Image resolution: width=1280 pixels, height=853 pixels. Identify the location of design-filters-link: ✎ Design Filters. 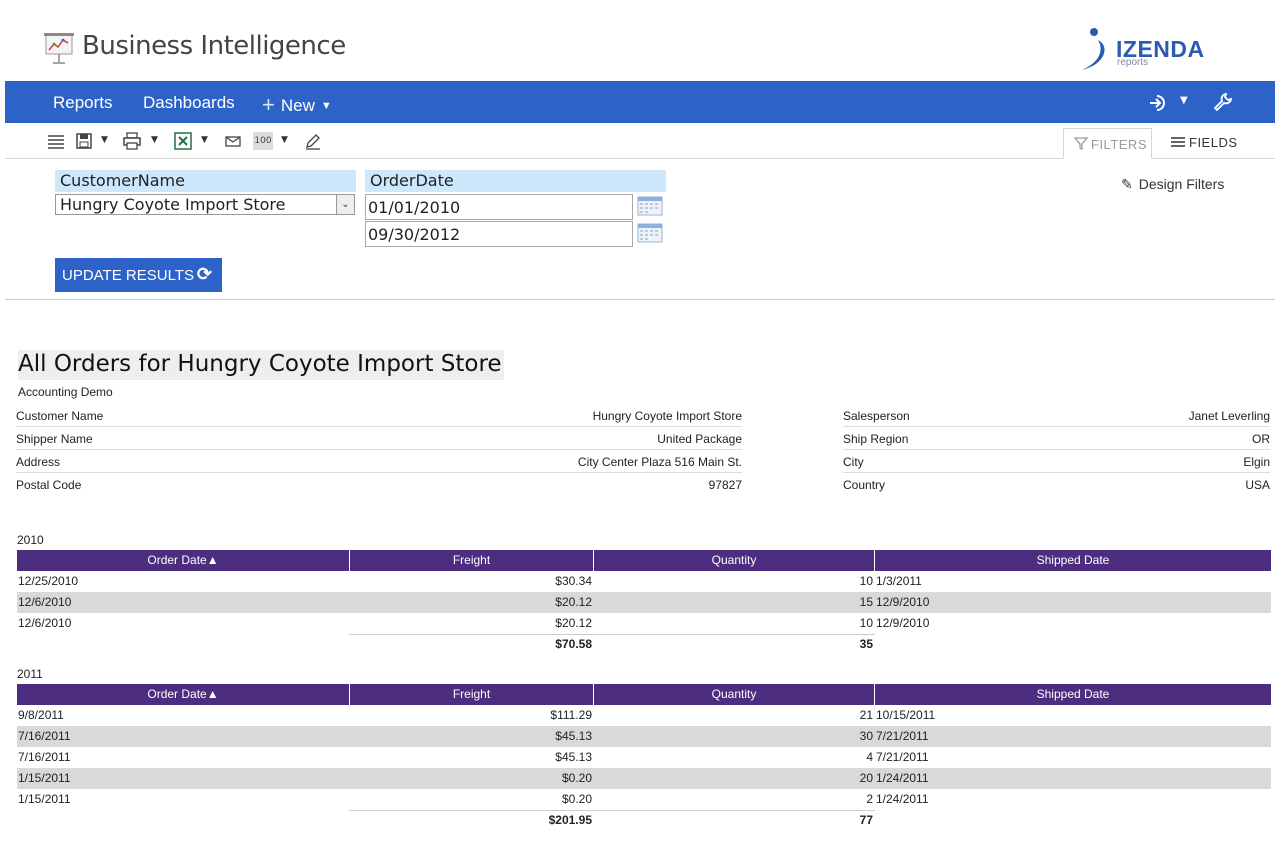
(1172, 184).